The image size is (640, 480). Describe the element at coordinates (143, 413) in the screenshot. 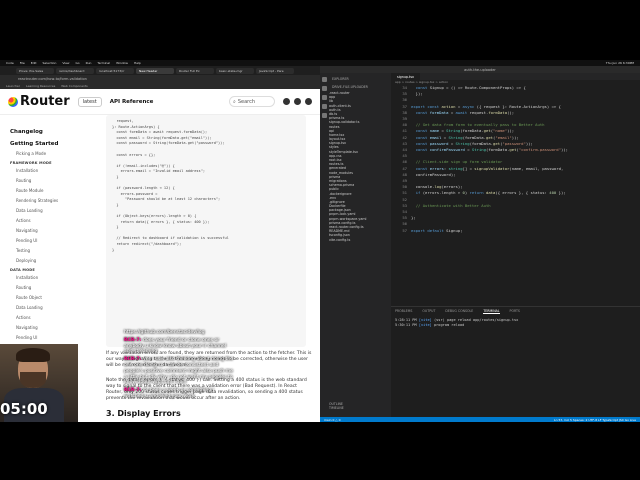

I see `section-heading: 3. Display Errors` at that location.